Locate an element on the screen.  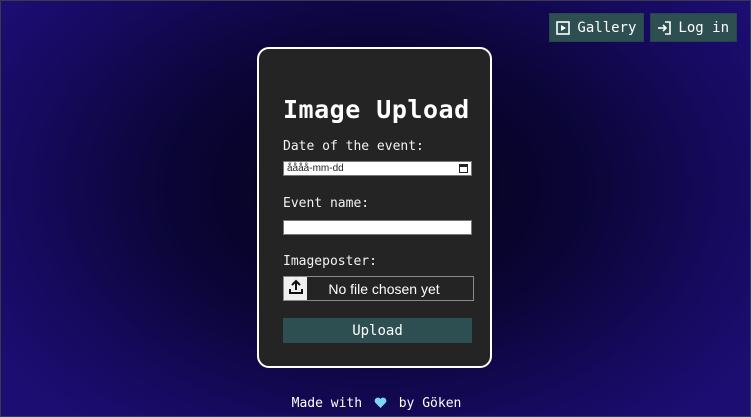
footer-prefix: Made with is located at coordinates (327, 403).